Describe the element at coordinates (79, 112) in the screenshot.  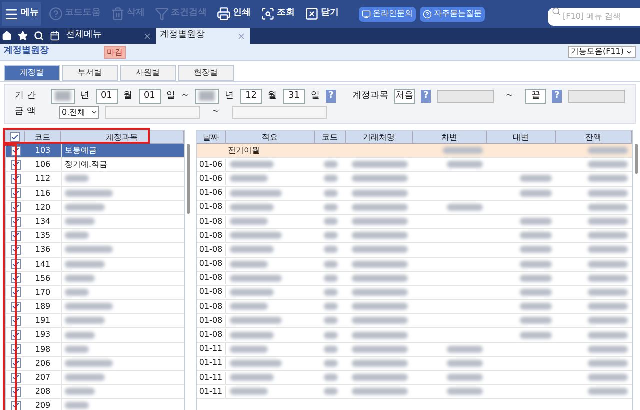
I see `amount-select: 0.전체` at that location.